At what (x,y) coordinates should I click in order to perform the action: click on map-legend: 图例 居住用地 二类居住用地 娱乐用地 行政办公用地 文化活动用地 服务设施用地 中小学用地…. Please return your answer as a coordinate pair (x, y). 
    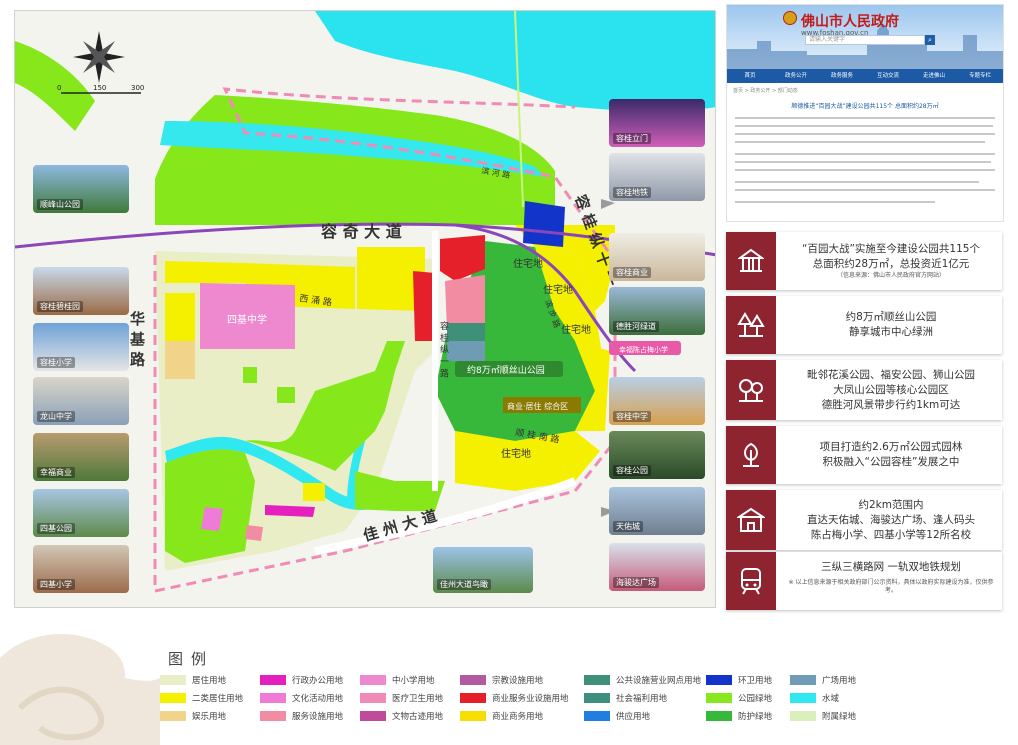
    Looking at the image, I should click on (589, 695).